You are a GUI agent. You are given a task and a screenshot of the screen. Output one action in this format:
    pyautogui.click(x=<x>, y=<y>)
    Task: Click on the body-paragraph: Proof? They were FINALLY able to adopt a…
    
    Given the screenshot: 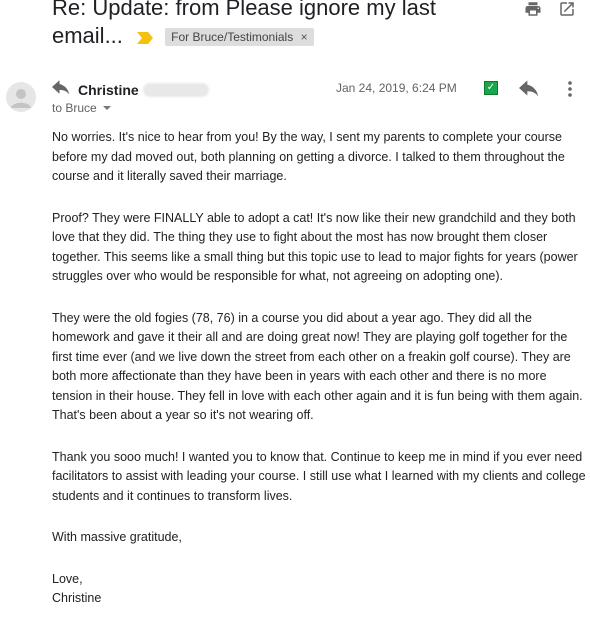 What is the action you would take?
    pyautogui.click(x=315, y=247)
    